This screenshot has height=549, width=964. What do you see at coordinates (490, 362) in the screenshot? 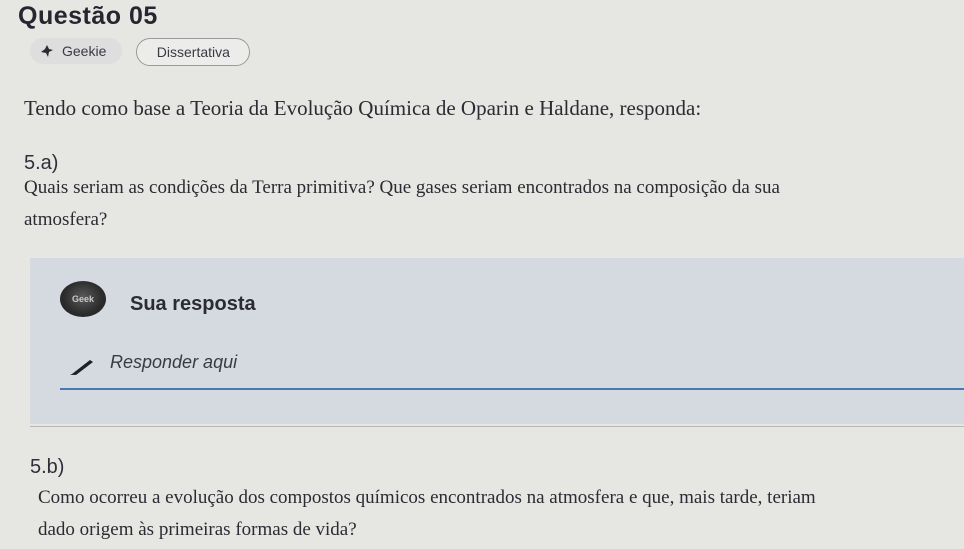
I see `answer-input` at bounding box center [490, 362].